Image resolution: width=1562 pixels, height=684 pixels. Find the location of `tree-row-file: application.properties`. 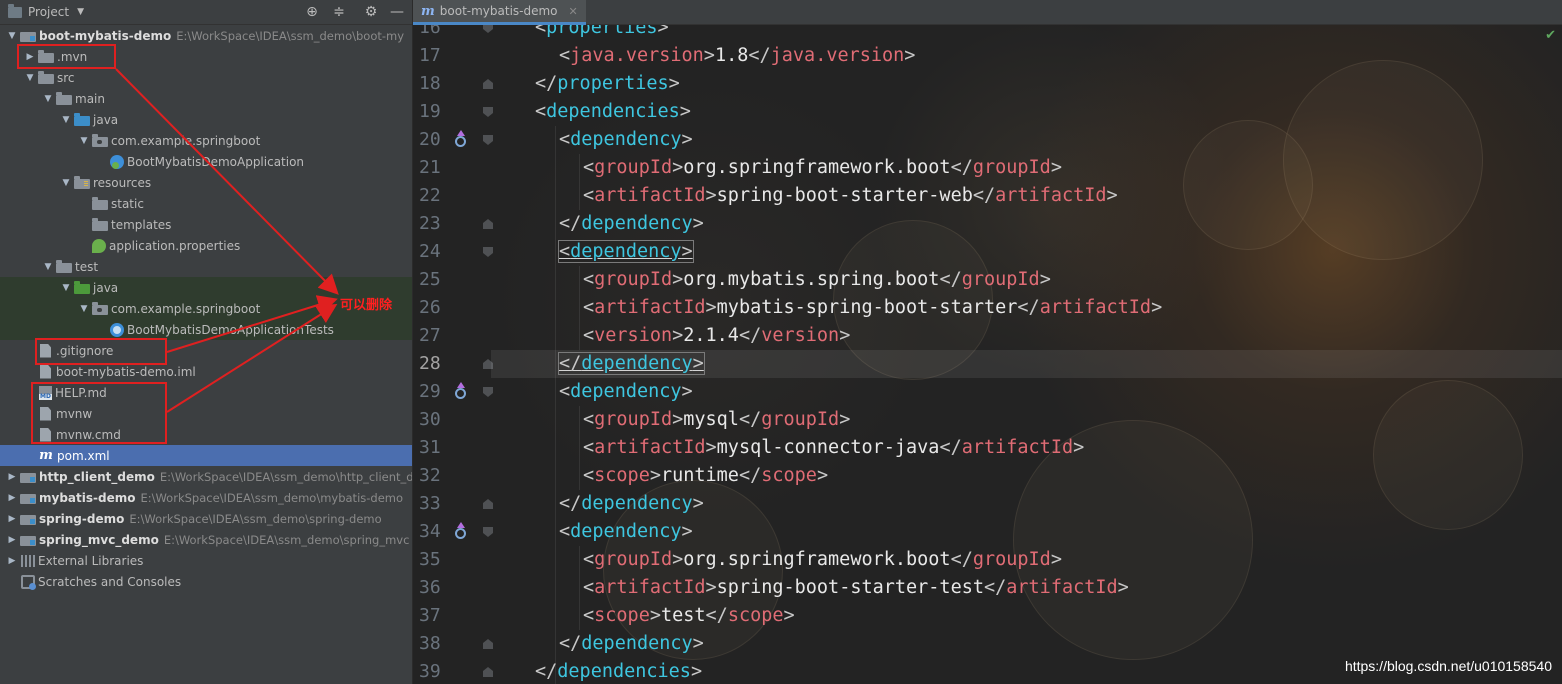

tree-row-file: application.properties is located at coordinates (206, 245).